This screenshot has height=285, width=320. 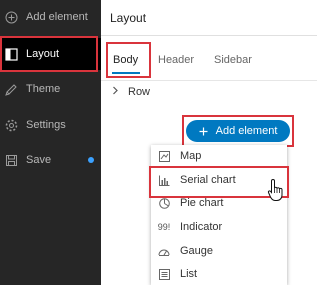 I want to click on menu-item-label: List, so click(x=189, y=274).